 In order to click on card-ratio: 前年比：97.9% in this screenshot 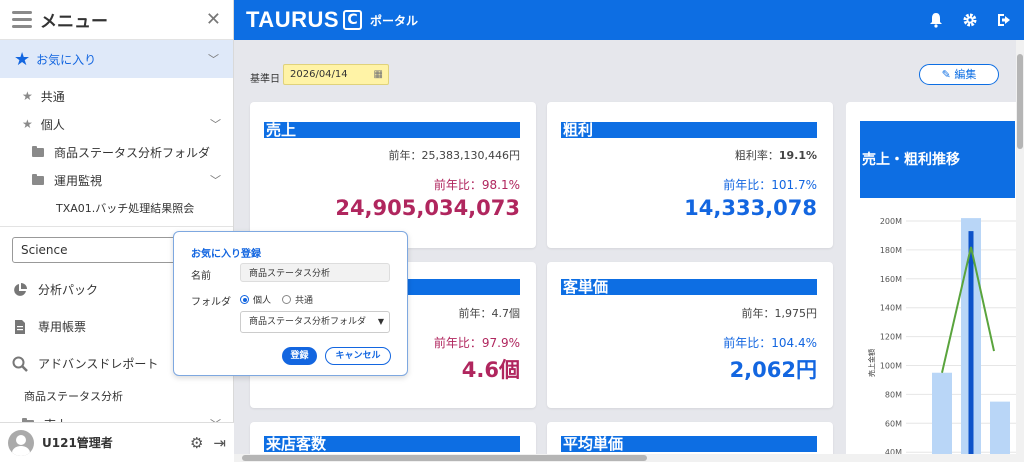, I will do `click(476, 343)`.